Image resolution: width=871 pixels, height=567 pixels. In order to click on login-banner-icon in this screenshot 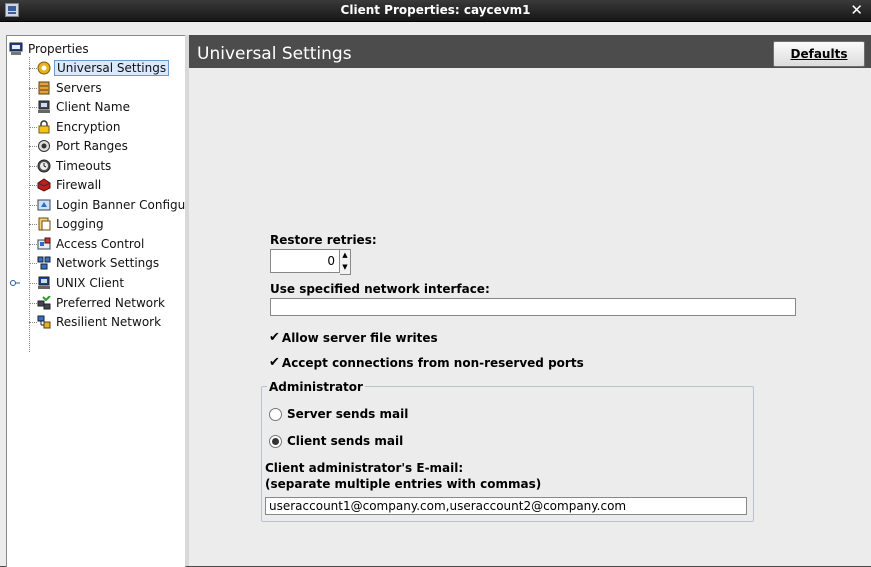, I will do `click(44, 205)`.